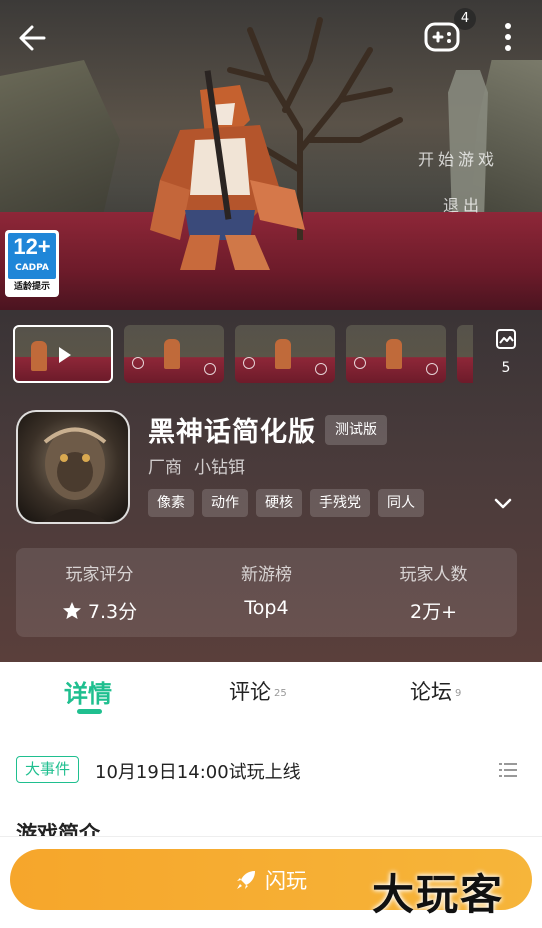 This screenshot has width=542, height=928. I want to click on stat-value: 7.3分, so click(112, 612).